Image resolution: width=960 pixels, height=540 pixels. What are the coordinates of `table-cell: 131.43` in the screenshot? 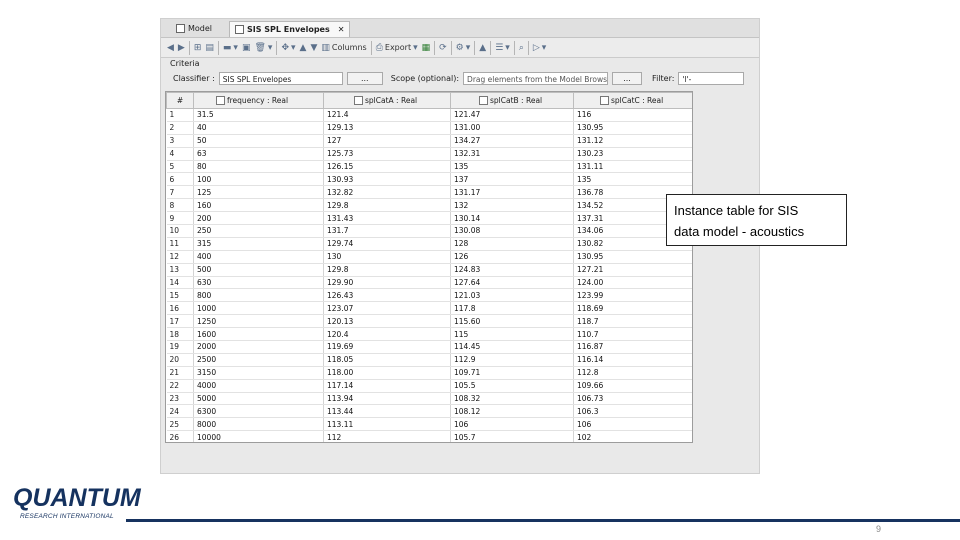 It's located at (387, 218).